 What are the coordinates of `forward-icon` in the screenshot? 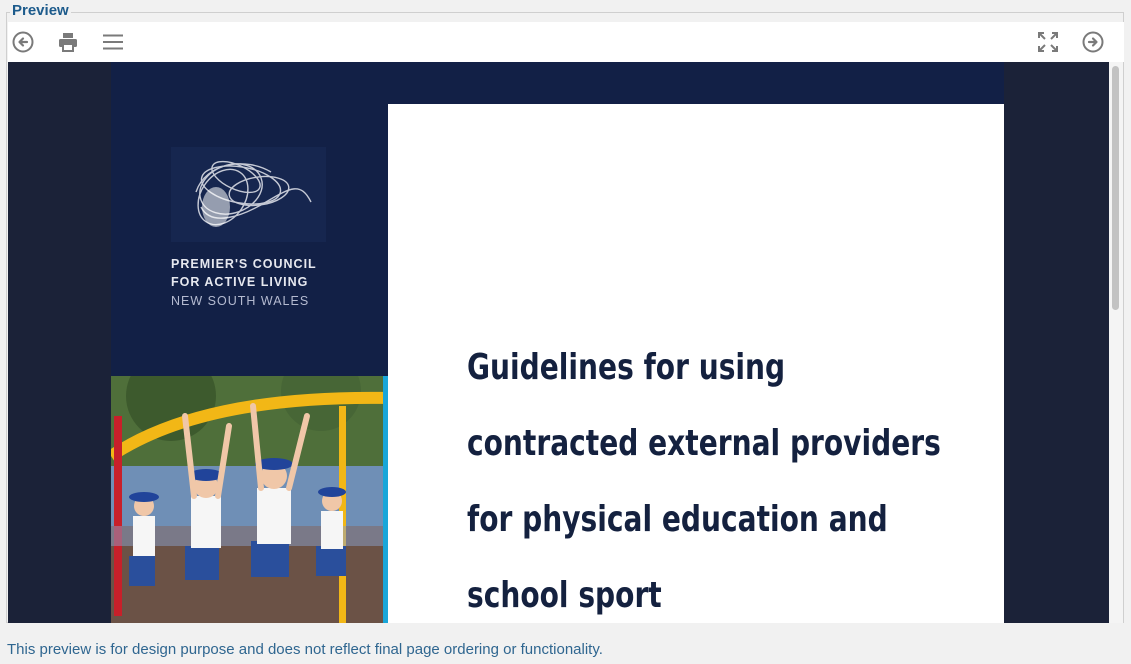 It's located at (1093, 42).